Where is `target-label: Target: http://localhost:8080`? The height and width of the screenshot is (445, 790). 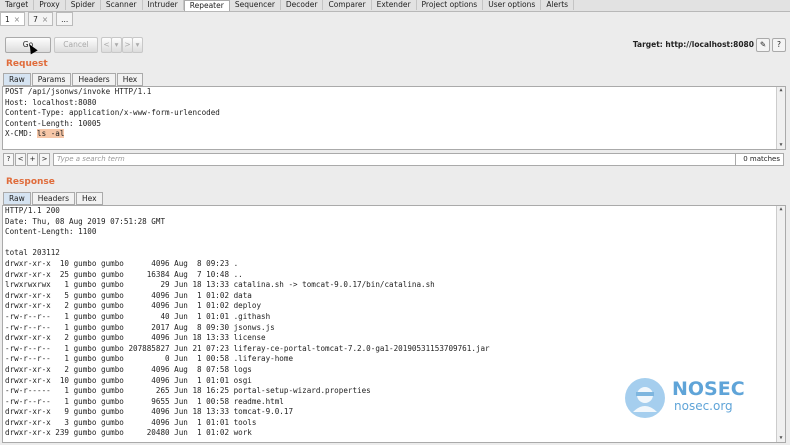
target-label: Target: http://localhost:8080 is located at coordinates (693, 44).